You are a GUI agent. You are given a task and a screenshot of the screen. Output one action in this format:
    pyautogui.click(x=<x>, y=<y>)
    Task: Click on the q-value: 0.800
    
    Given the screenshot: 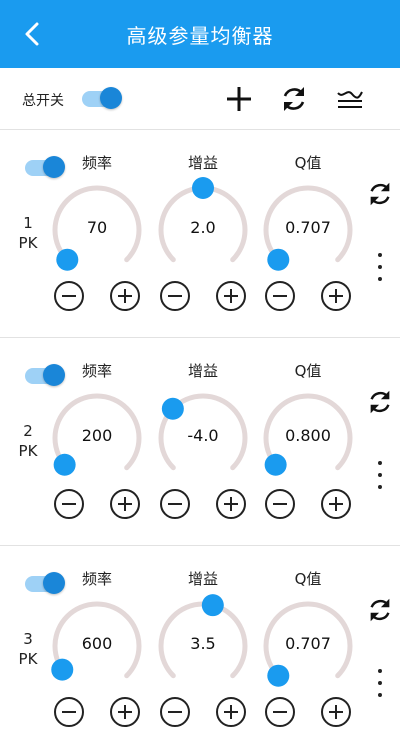 What is the action you would take?
    pyautogui.click(x=308, y=435)
    